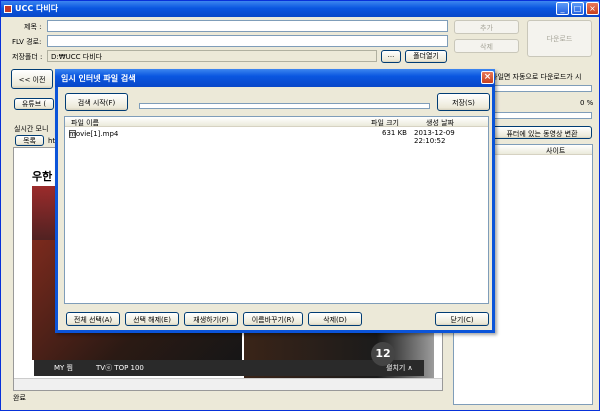 This screenshot has height=411, width=600. I want to click on delete-button: 삭제, so click(486, 46).